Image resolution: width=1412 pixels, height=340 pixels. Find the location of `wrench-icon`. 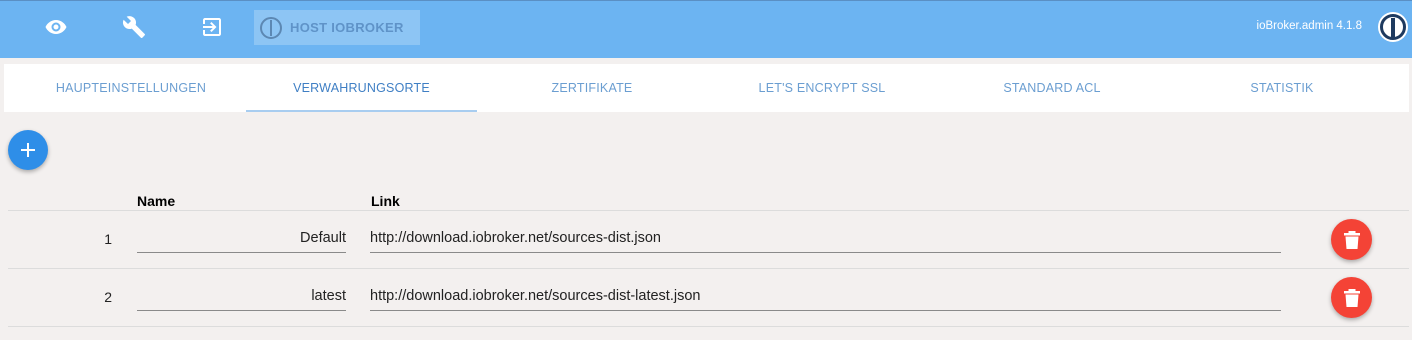

wrench-icon is located at coordinates (134, 27).